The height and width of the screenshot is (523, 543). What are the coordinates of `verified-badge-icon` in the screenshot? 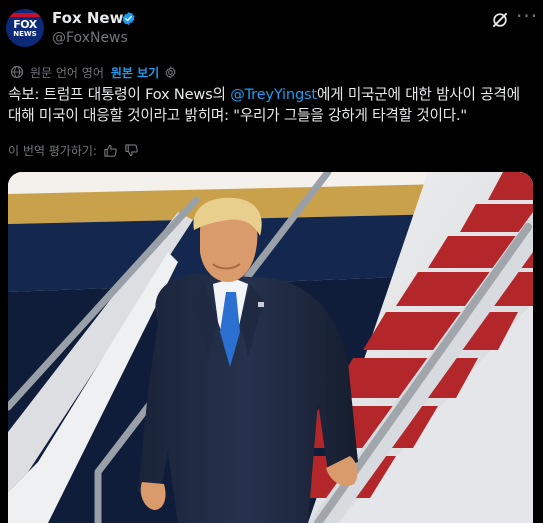 It's located at (128, 18).